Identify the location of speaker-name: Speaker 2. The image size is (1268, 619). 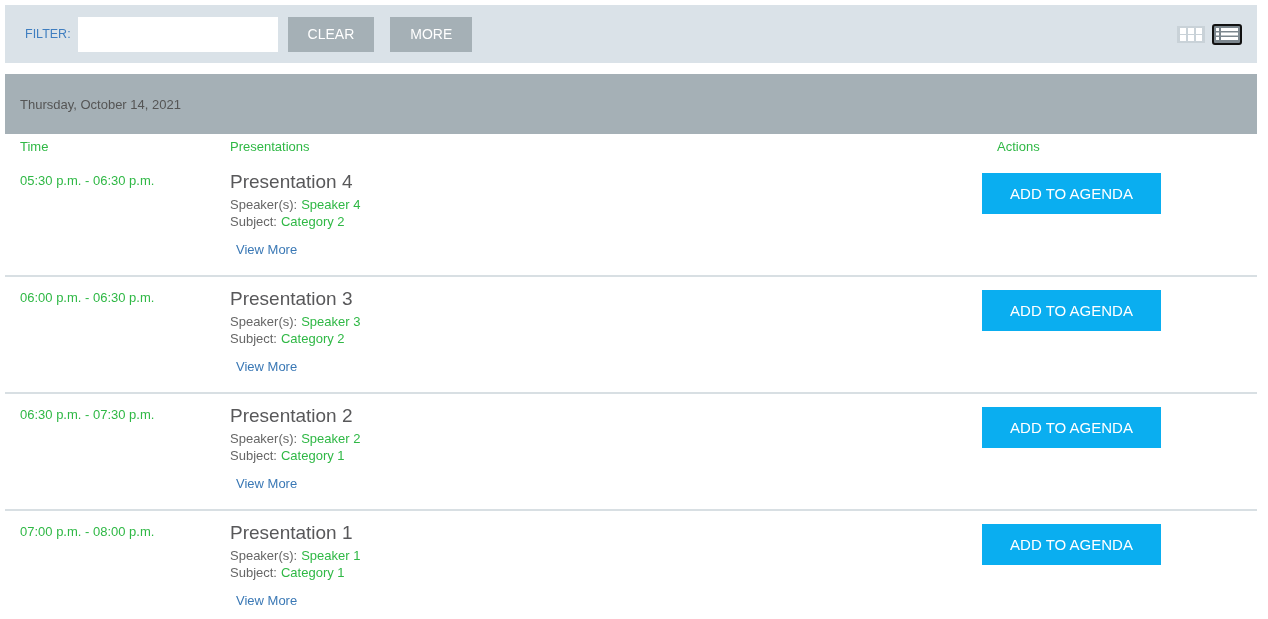
(331, 438).